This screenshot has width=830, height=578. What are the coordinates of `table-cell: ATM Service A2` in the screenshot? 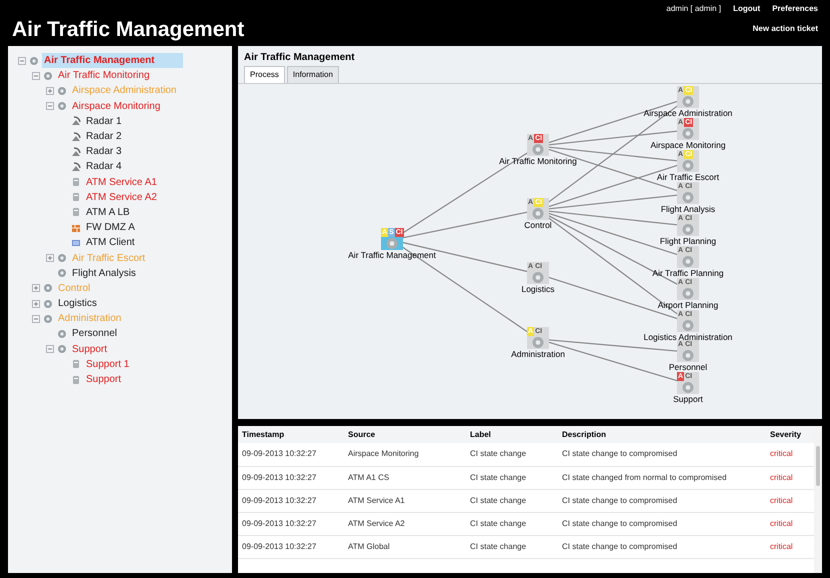 It's located at (405, 523).